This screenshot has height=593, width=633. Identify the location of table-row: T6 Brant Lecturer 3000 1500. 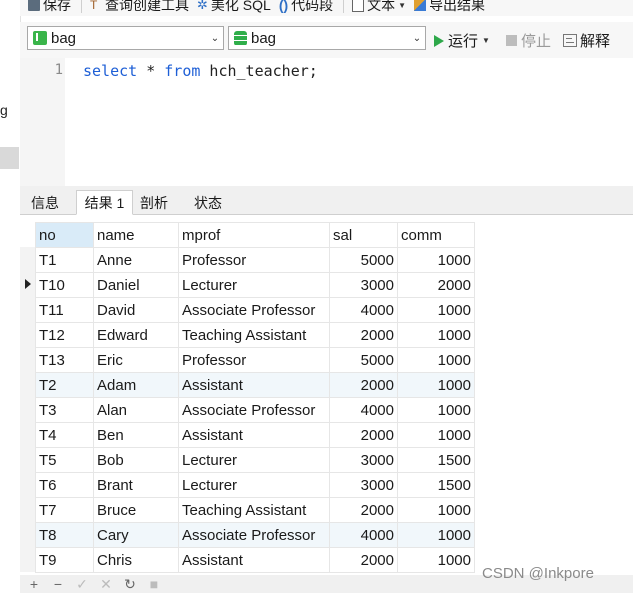
(255, 485).